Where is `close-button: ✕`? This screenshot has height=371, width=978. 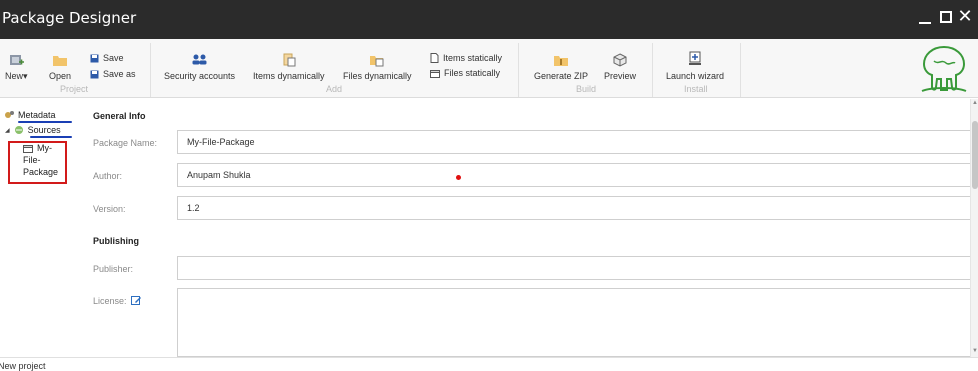
close-button: ✕ is located at coordinates (965, 17).